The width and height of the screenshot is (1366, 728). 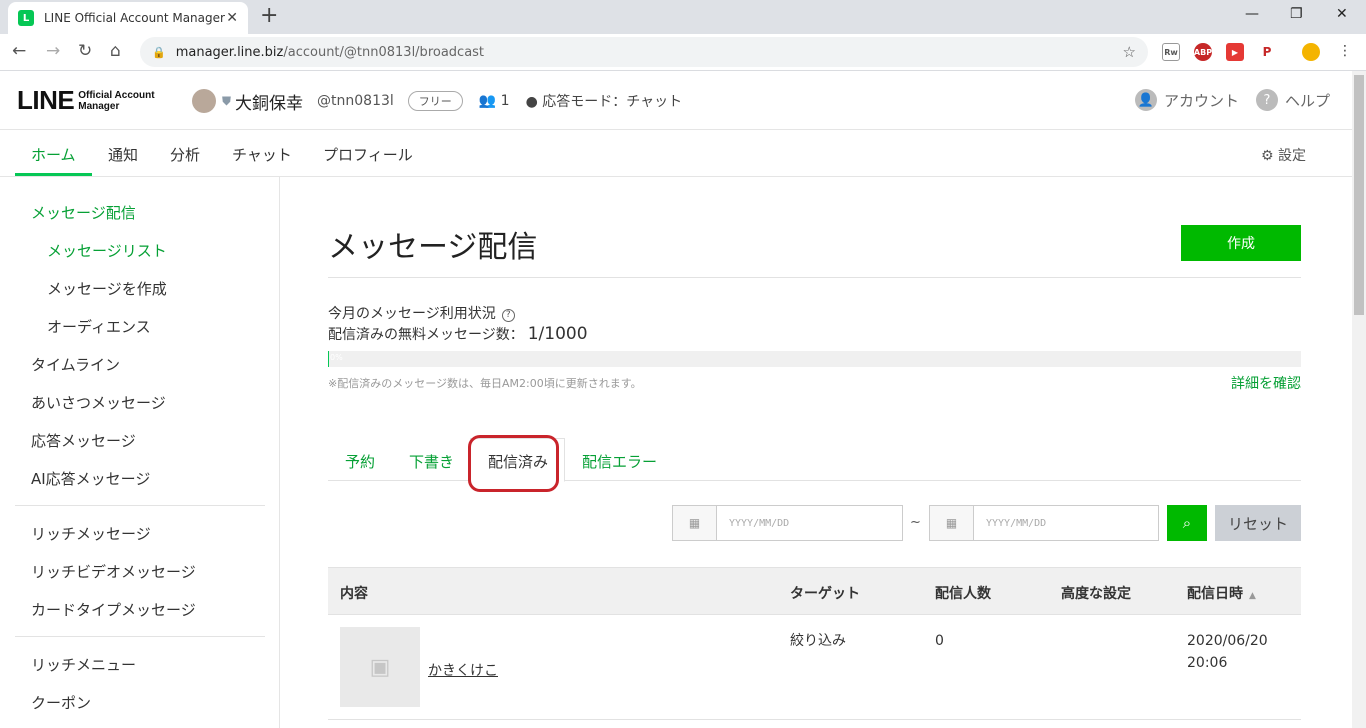 I want to click on account-id: @tnn0813l, so click(x=355, y=101).